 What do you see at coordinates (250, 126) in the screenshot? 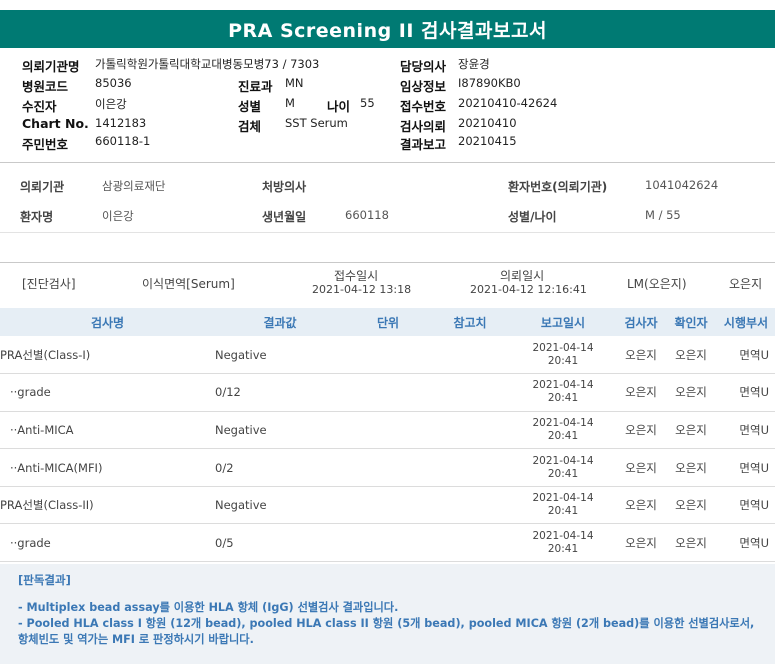
I see `specimen-label: 검체` at bounding box center [250, 126].